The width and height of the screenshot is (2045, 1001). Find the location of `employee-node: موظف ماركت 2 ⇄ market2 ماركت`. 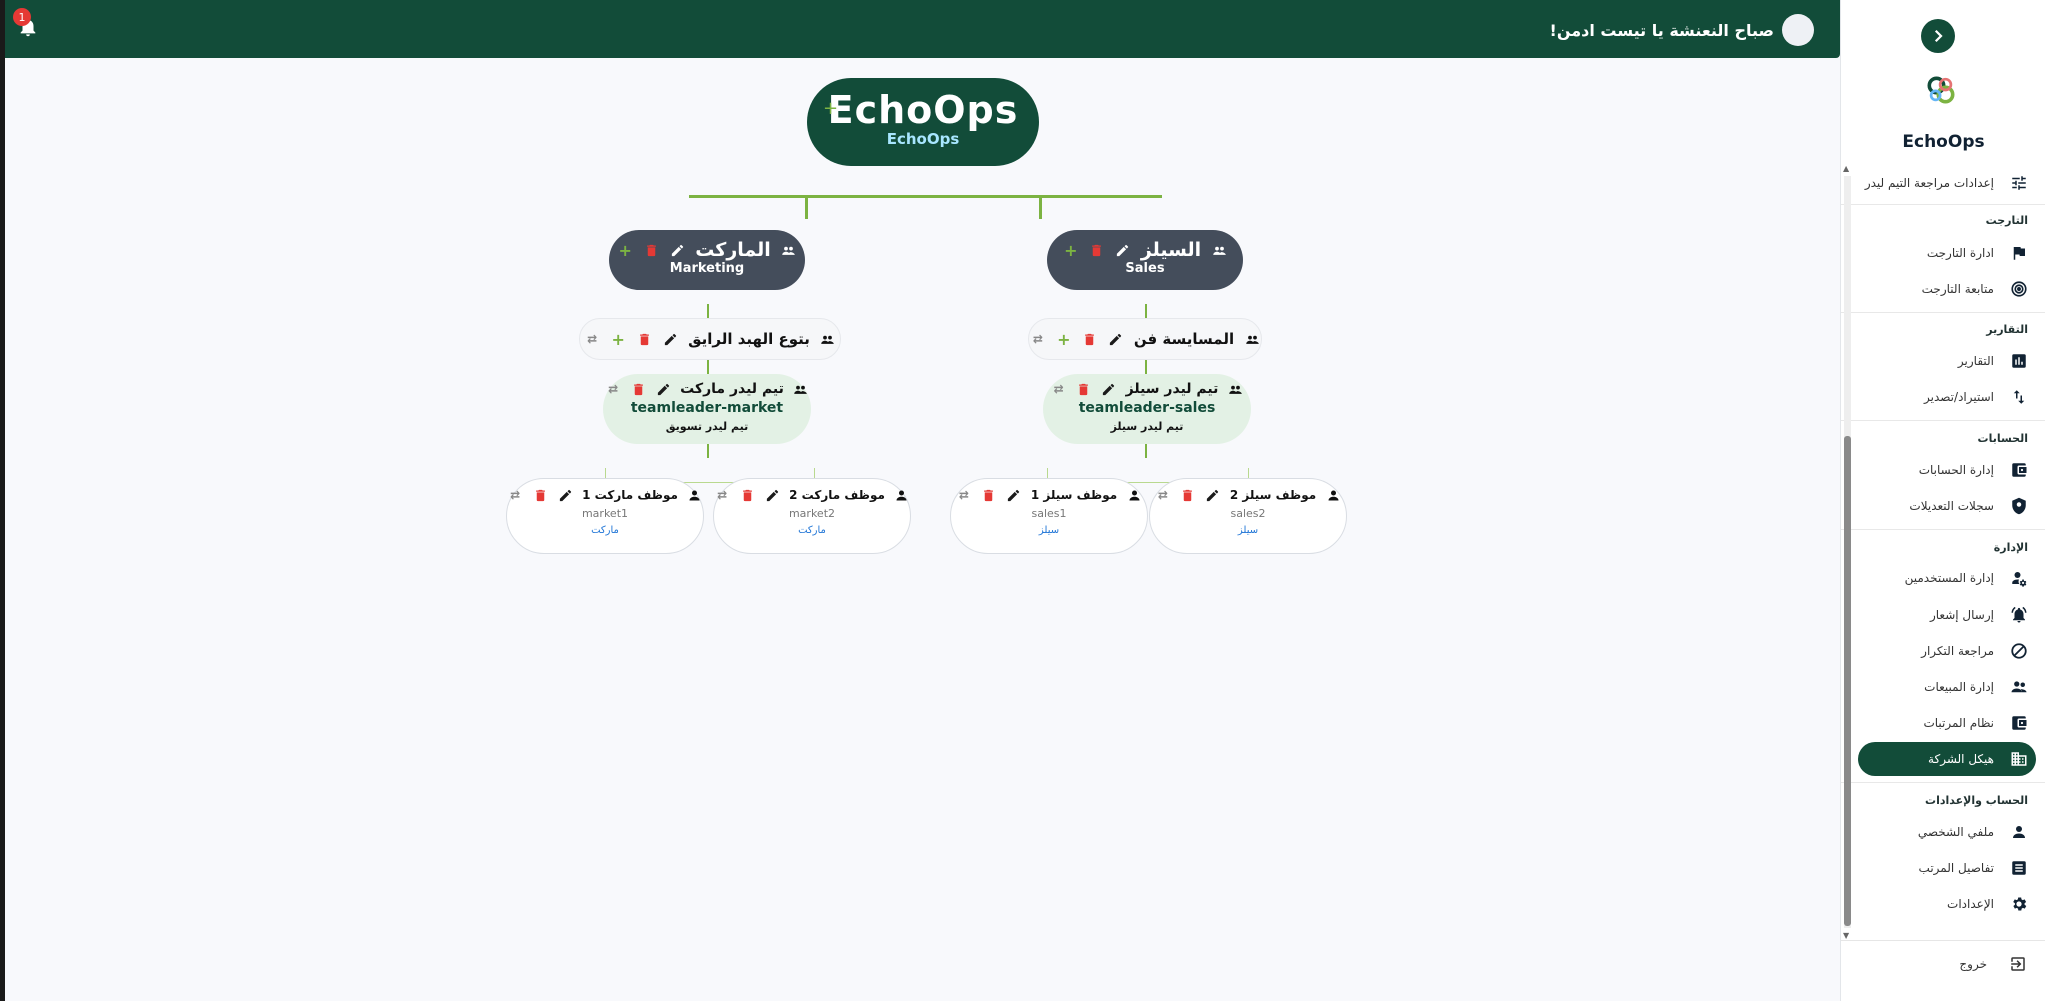

employee-node: موظف ماركت 2 ⇄ market2 ماركت is located at coordinates (812, 516).